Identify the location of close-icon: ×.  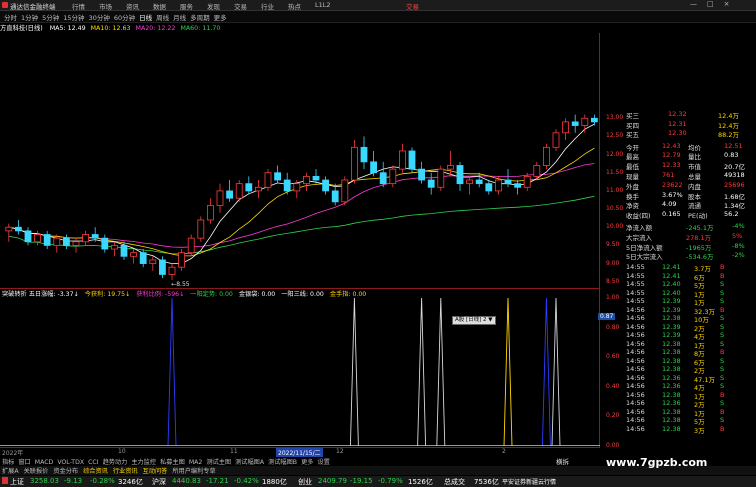
(727, 4).